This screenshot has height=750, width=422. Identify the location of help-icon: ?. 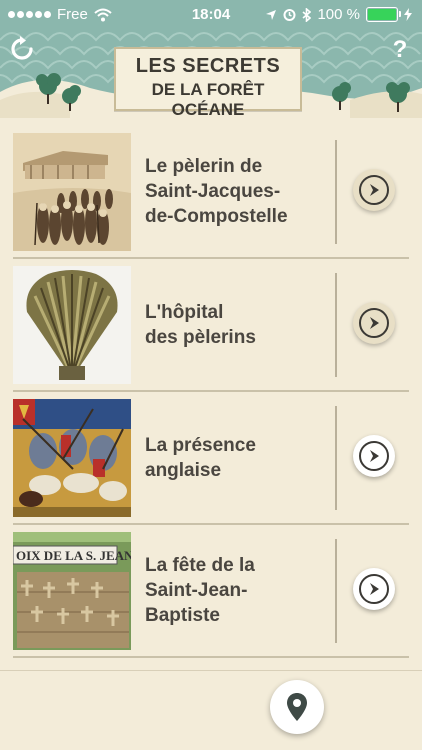
(400, 49).